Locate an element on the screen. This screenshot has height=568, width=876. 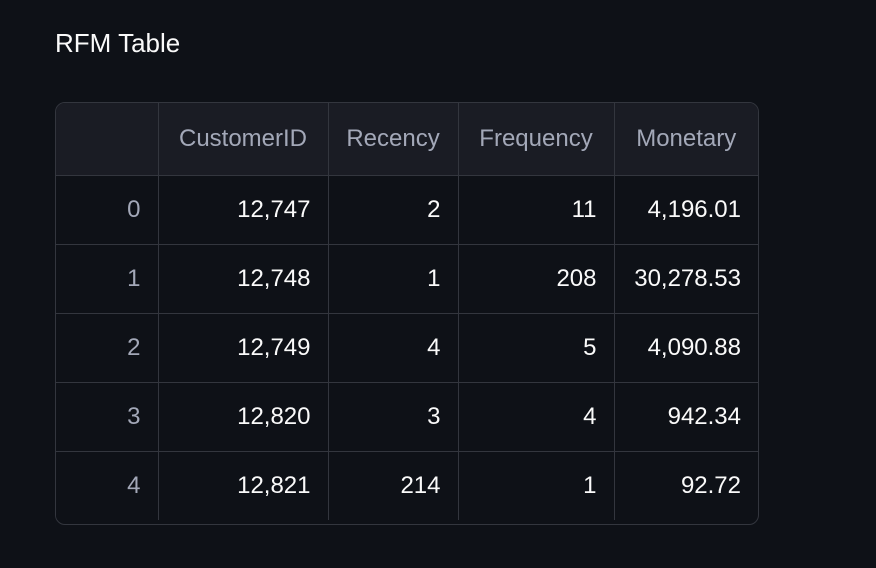
recency-cell: 214 is located at coordinates (393, 485).